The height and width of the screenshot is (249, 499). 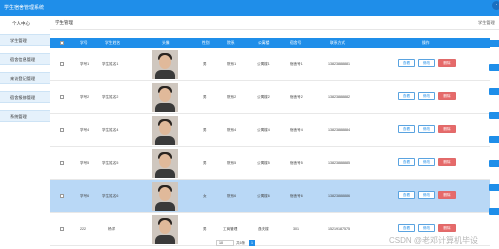 I want to click on header-room: 宿舍号, so click(x=296, y=43).